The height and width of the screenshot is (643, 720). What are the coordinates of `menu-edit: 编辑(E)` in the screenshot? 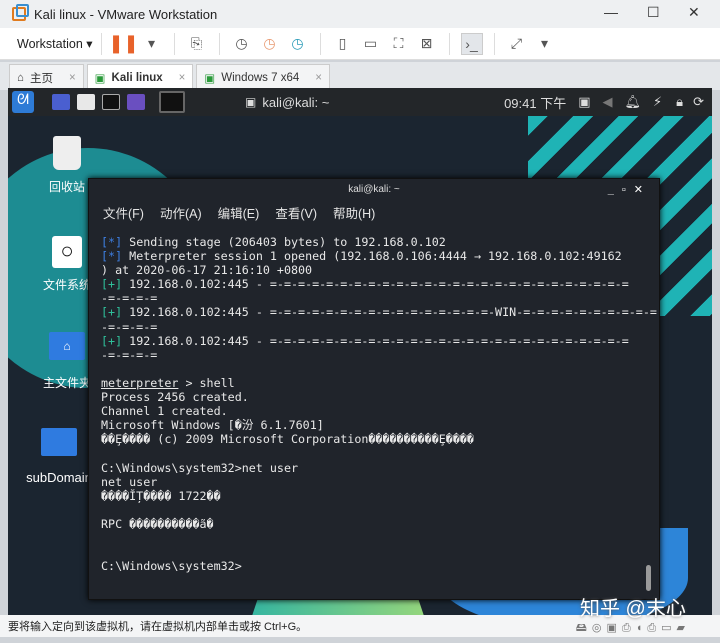 It's located at (239, 212).